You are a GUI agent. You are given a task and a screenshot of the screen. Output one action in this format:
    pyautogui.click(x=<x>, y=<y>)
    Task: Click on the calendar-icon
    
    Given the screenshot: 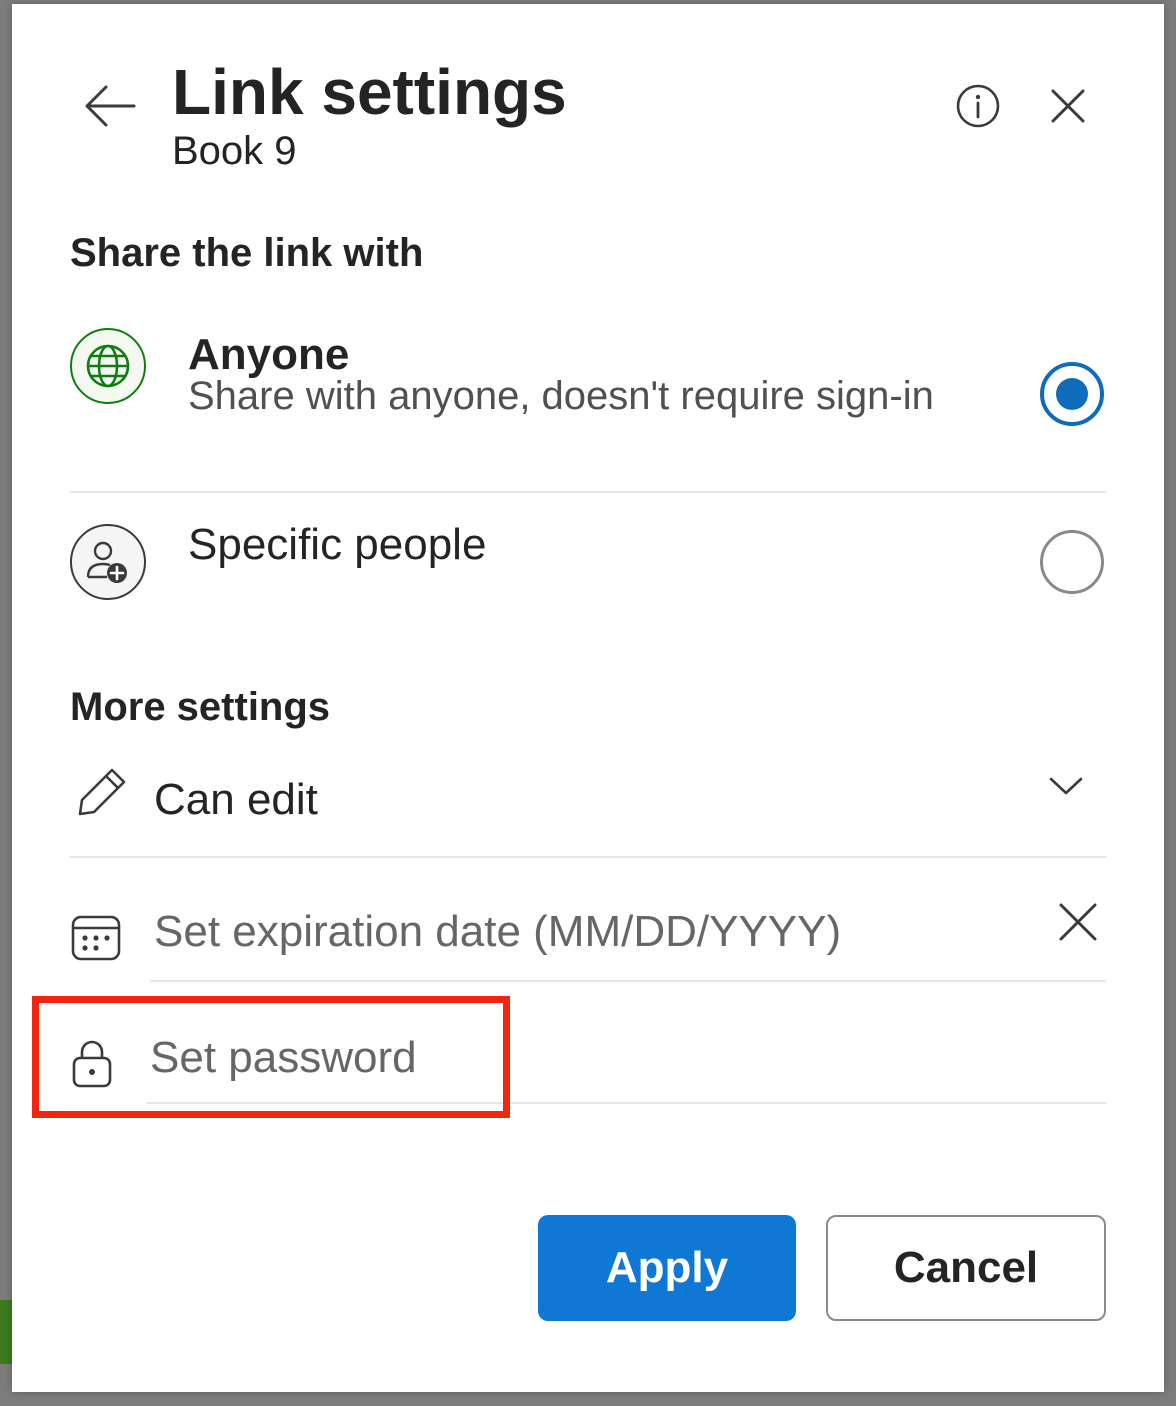 What is the action you would take?
    pyautogui.click(x=96, y=938)
    